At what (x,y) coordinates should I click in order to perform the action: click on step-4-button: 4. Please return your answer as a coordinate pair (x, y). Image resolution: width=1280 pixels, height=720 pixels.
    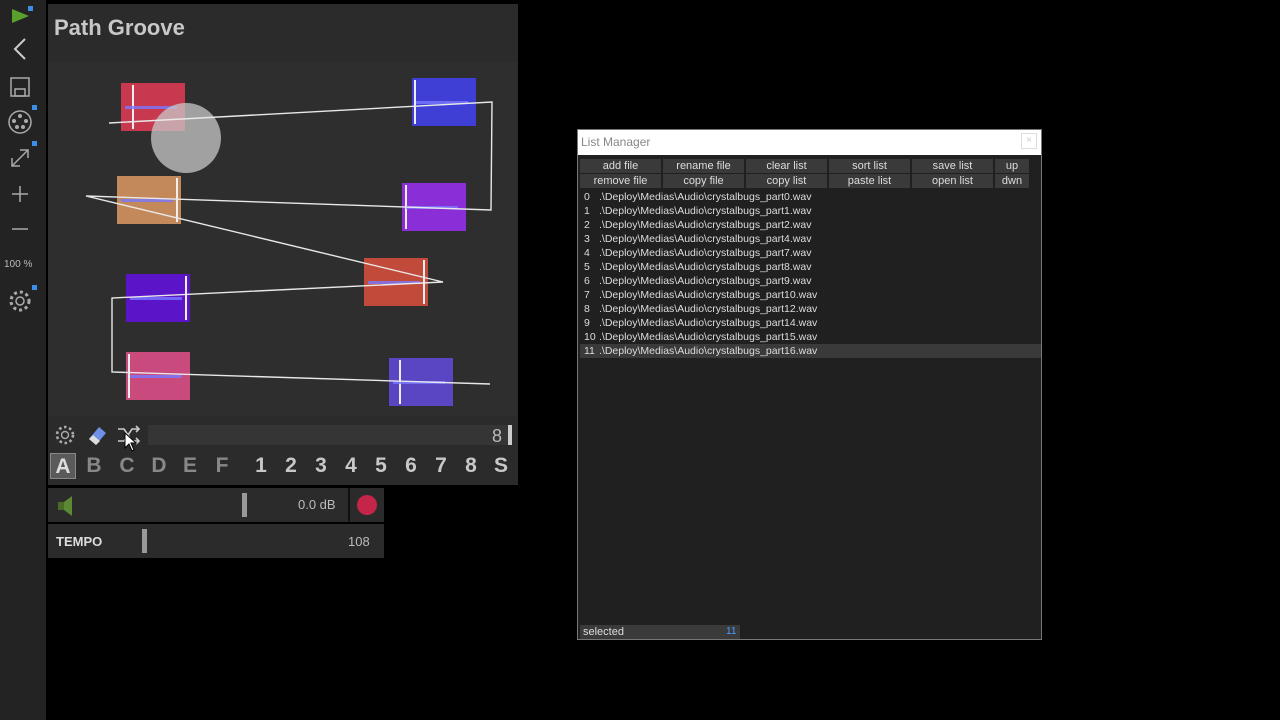
    Looking at the image, I should click on (351, 466).